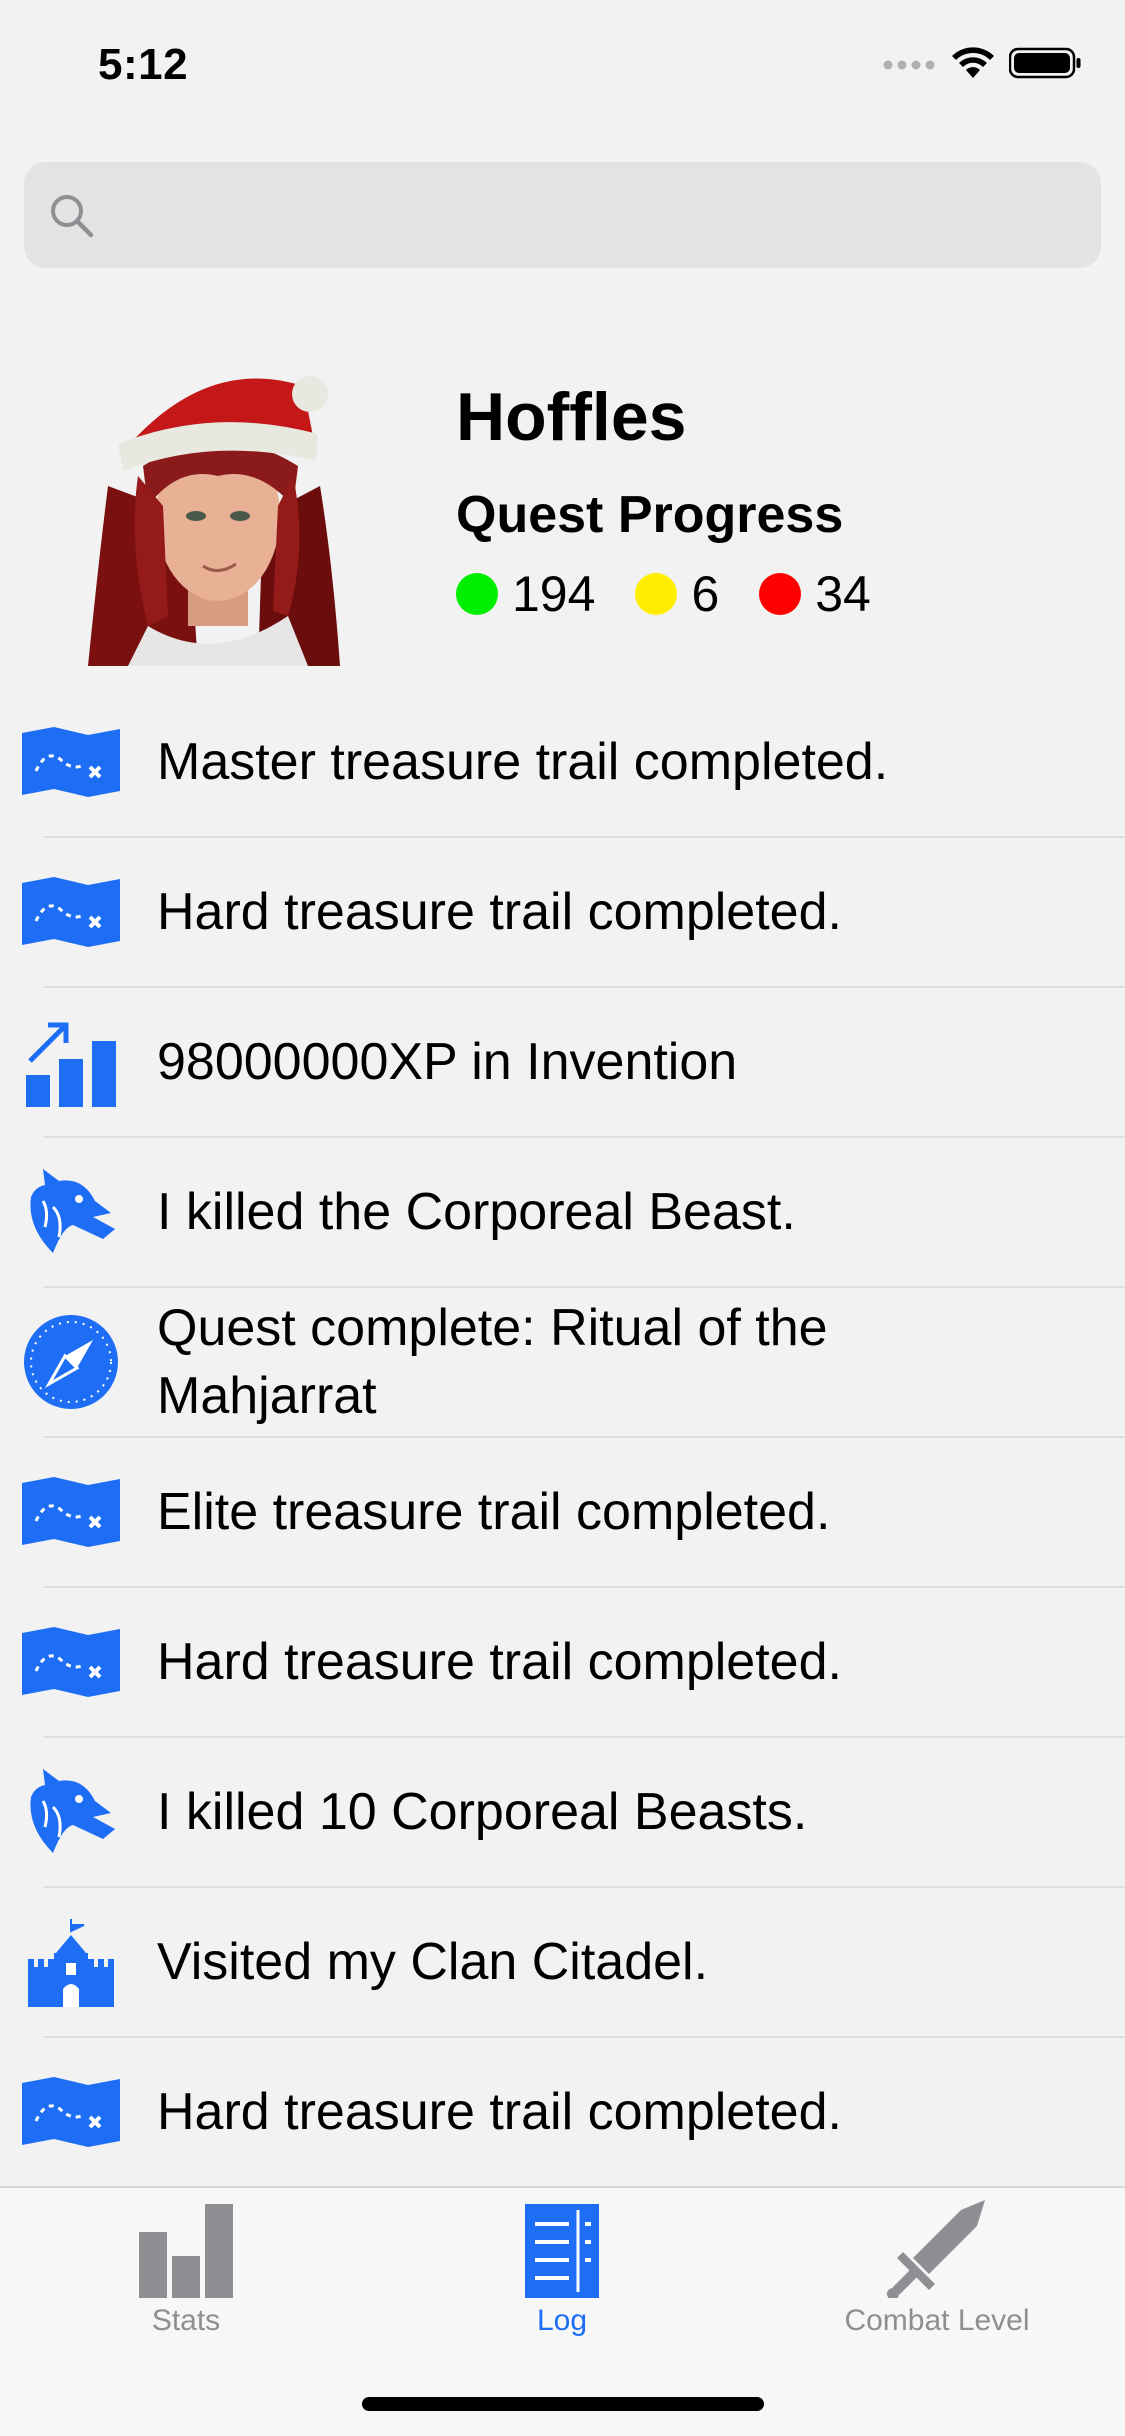  What do you see at coordinates (650, 515) in the screenshot?
I see `quest-progress-title: Quest Progress` at bounding box center [650, 515].